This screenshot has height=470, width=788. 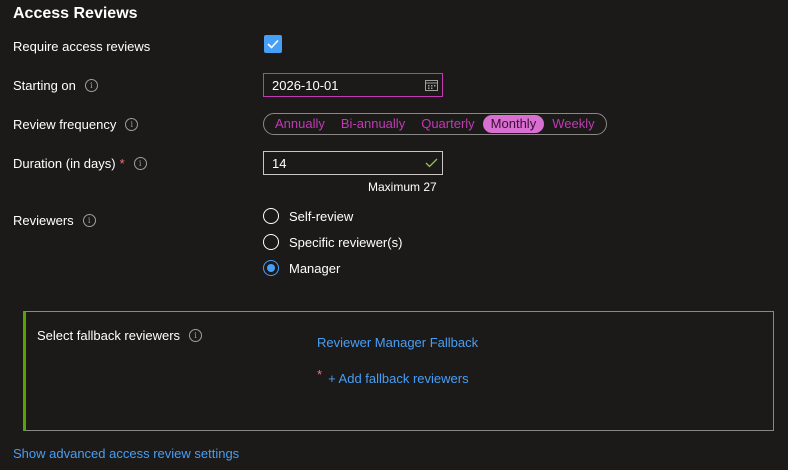 What do you see at coordinates (109, 335) in the screenshot?
I see `fallback-label-text: Select fallback reviewers` at bounding box center [109, 335].